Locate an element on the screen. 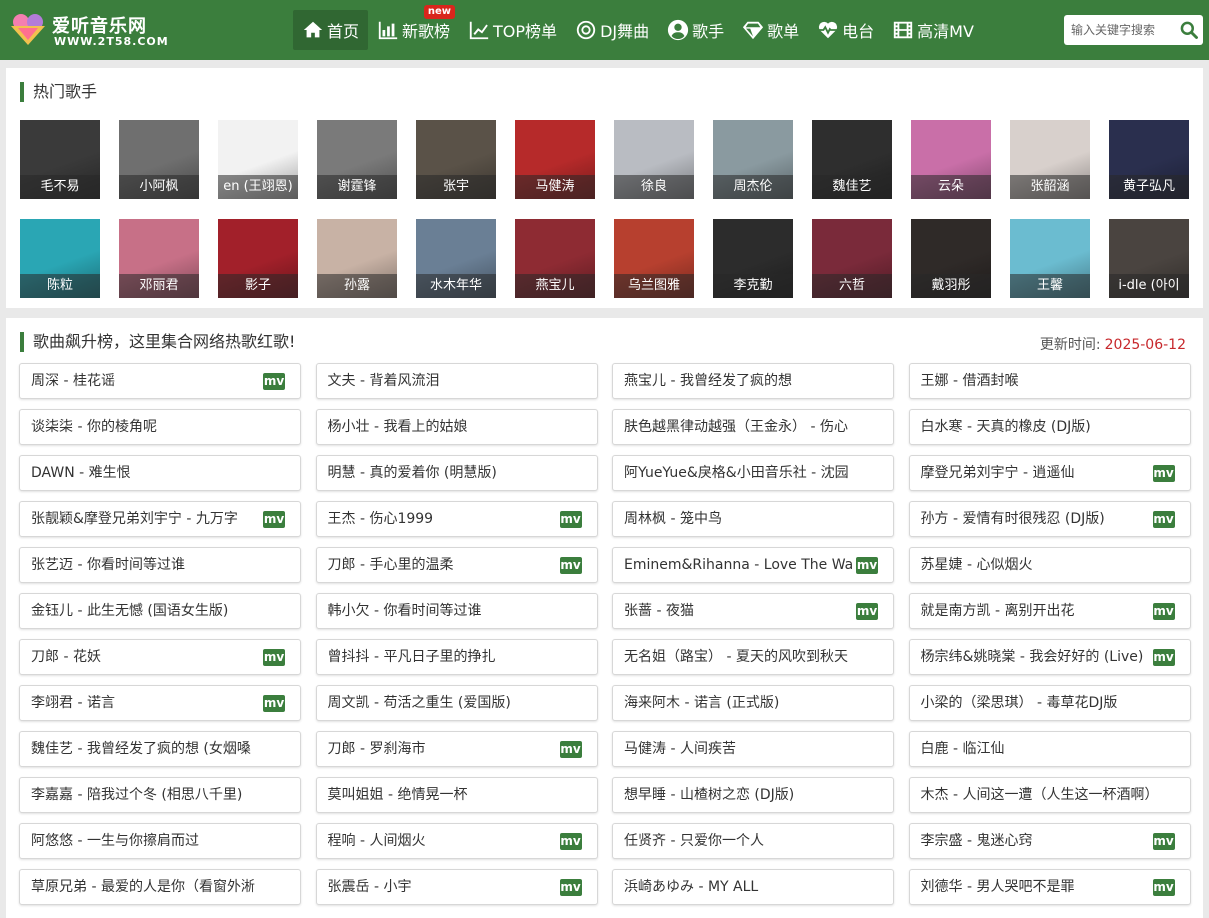 The width and height of the screenshot is (1209, 918). song-item: 文夫 - 背着风流泪 is located at coordinates (456, 381).